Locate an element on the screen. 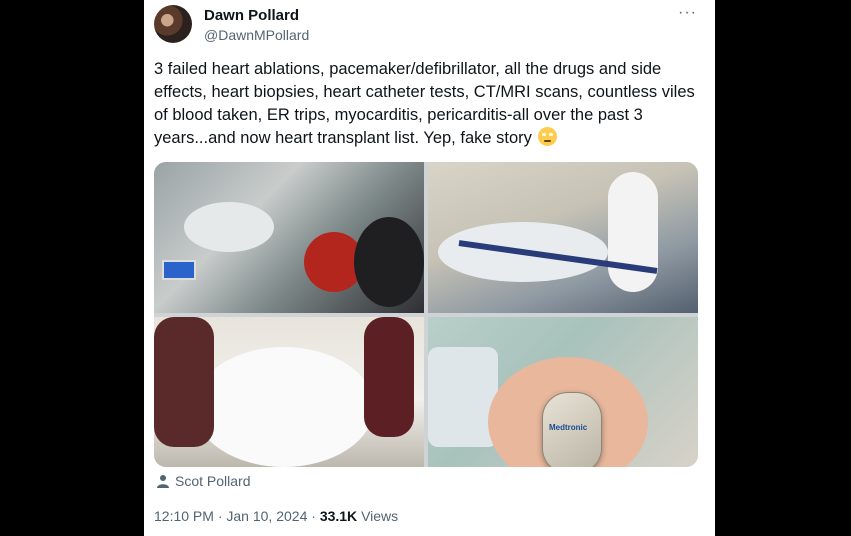 This screenshot has width=851, height=536. author-name: Dawn Pollard is located at coordinates (251, 15).